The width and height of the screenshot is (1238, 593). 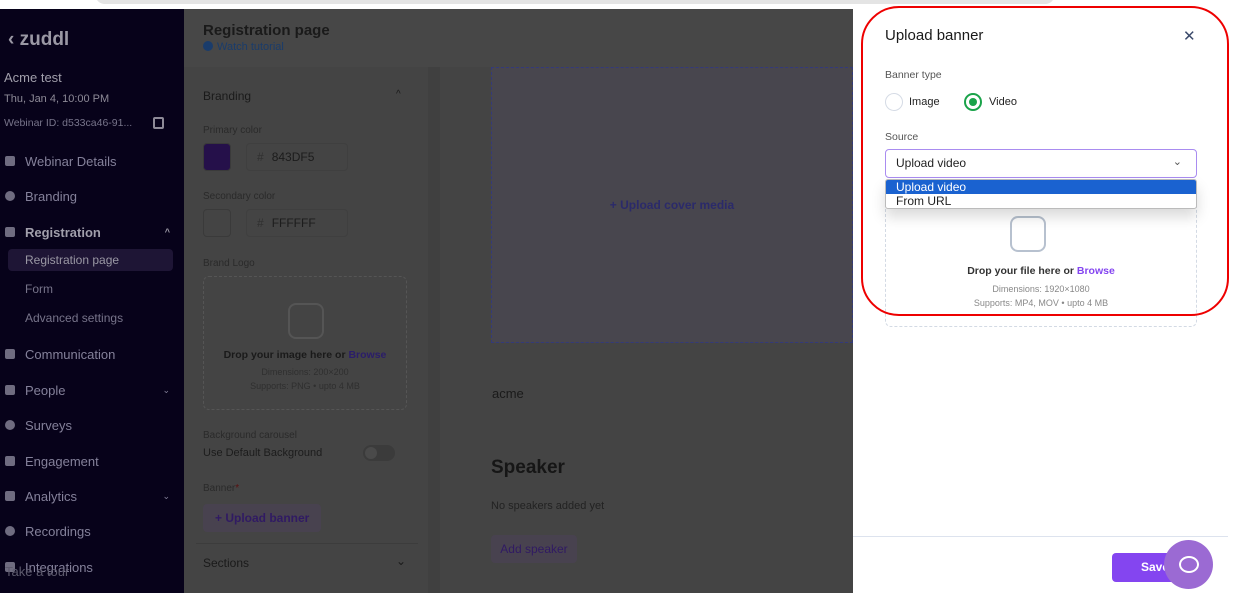 I want to click on drop-text: Drop your file here or Browse, so click(x=1041, y=271).